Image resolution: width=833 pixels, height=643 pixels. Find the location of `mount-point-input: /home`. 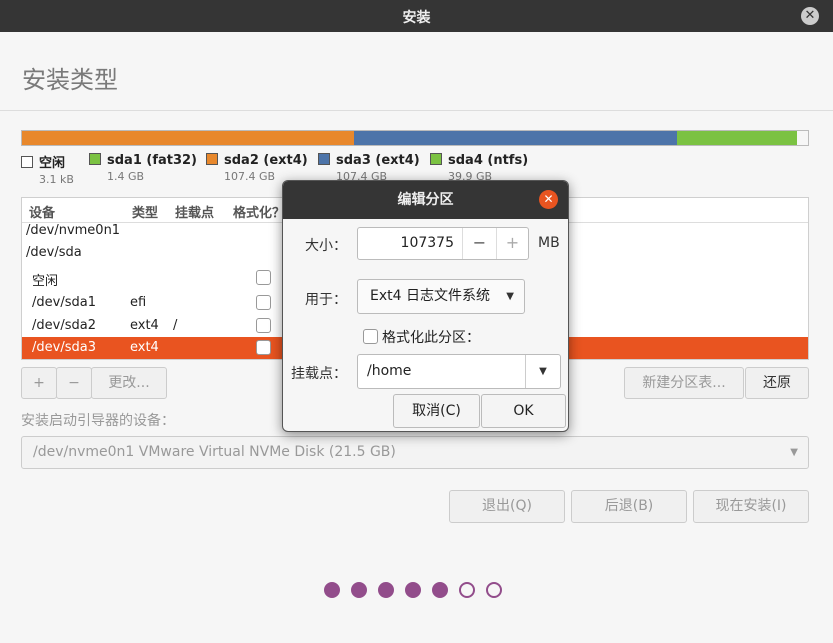

mount-point-input: /home is located at coordinates (389, 371).